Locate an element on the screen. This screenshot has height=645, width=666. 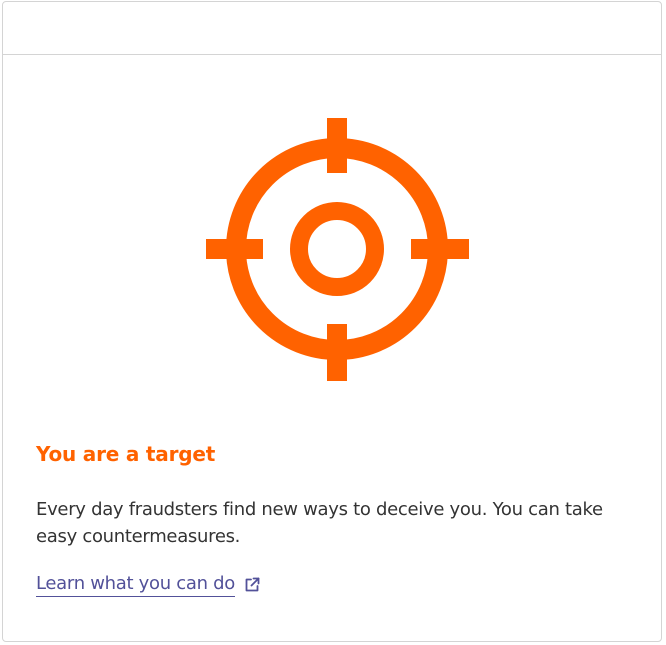
learn-more-link-label: Learn what you can do is located at coordinates (135, 584).